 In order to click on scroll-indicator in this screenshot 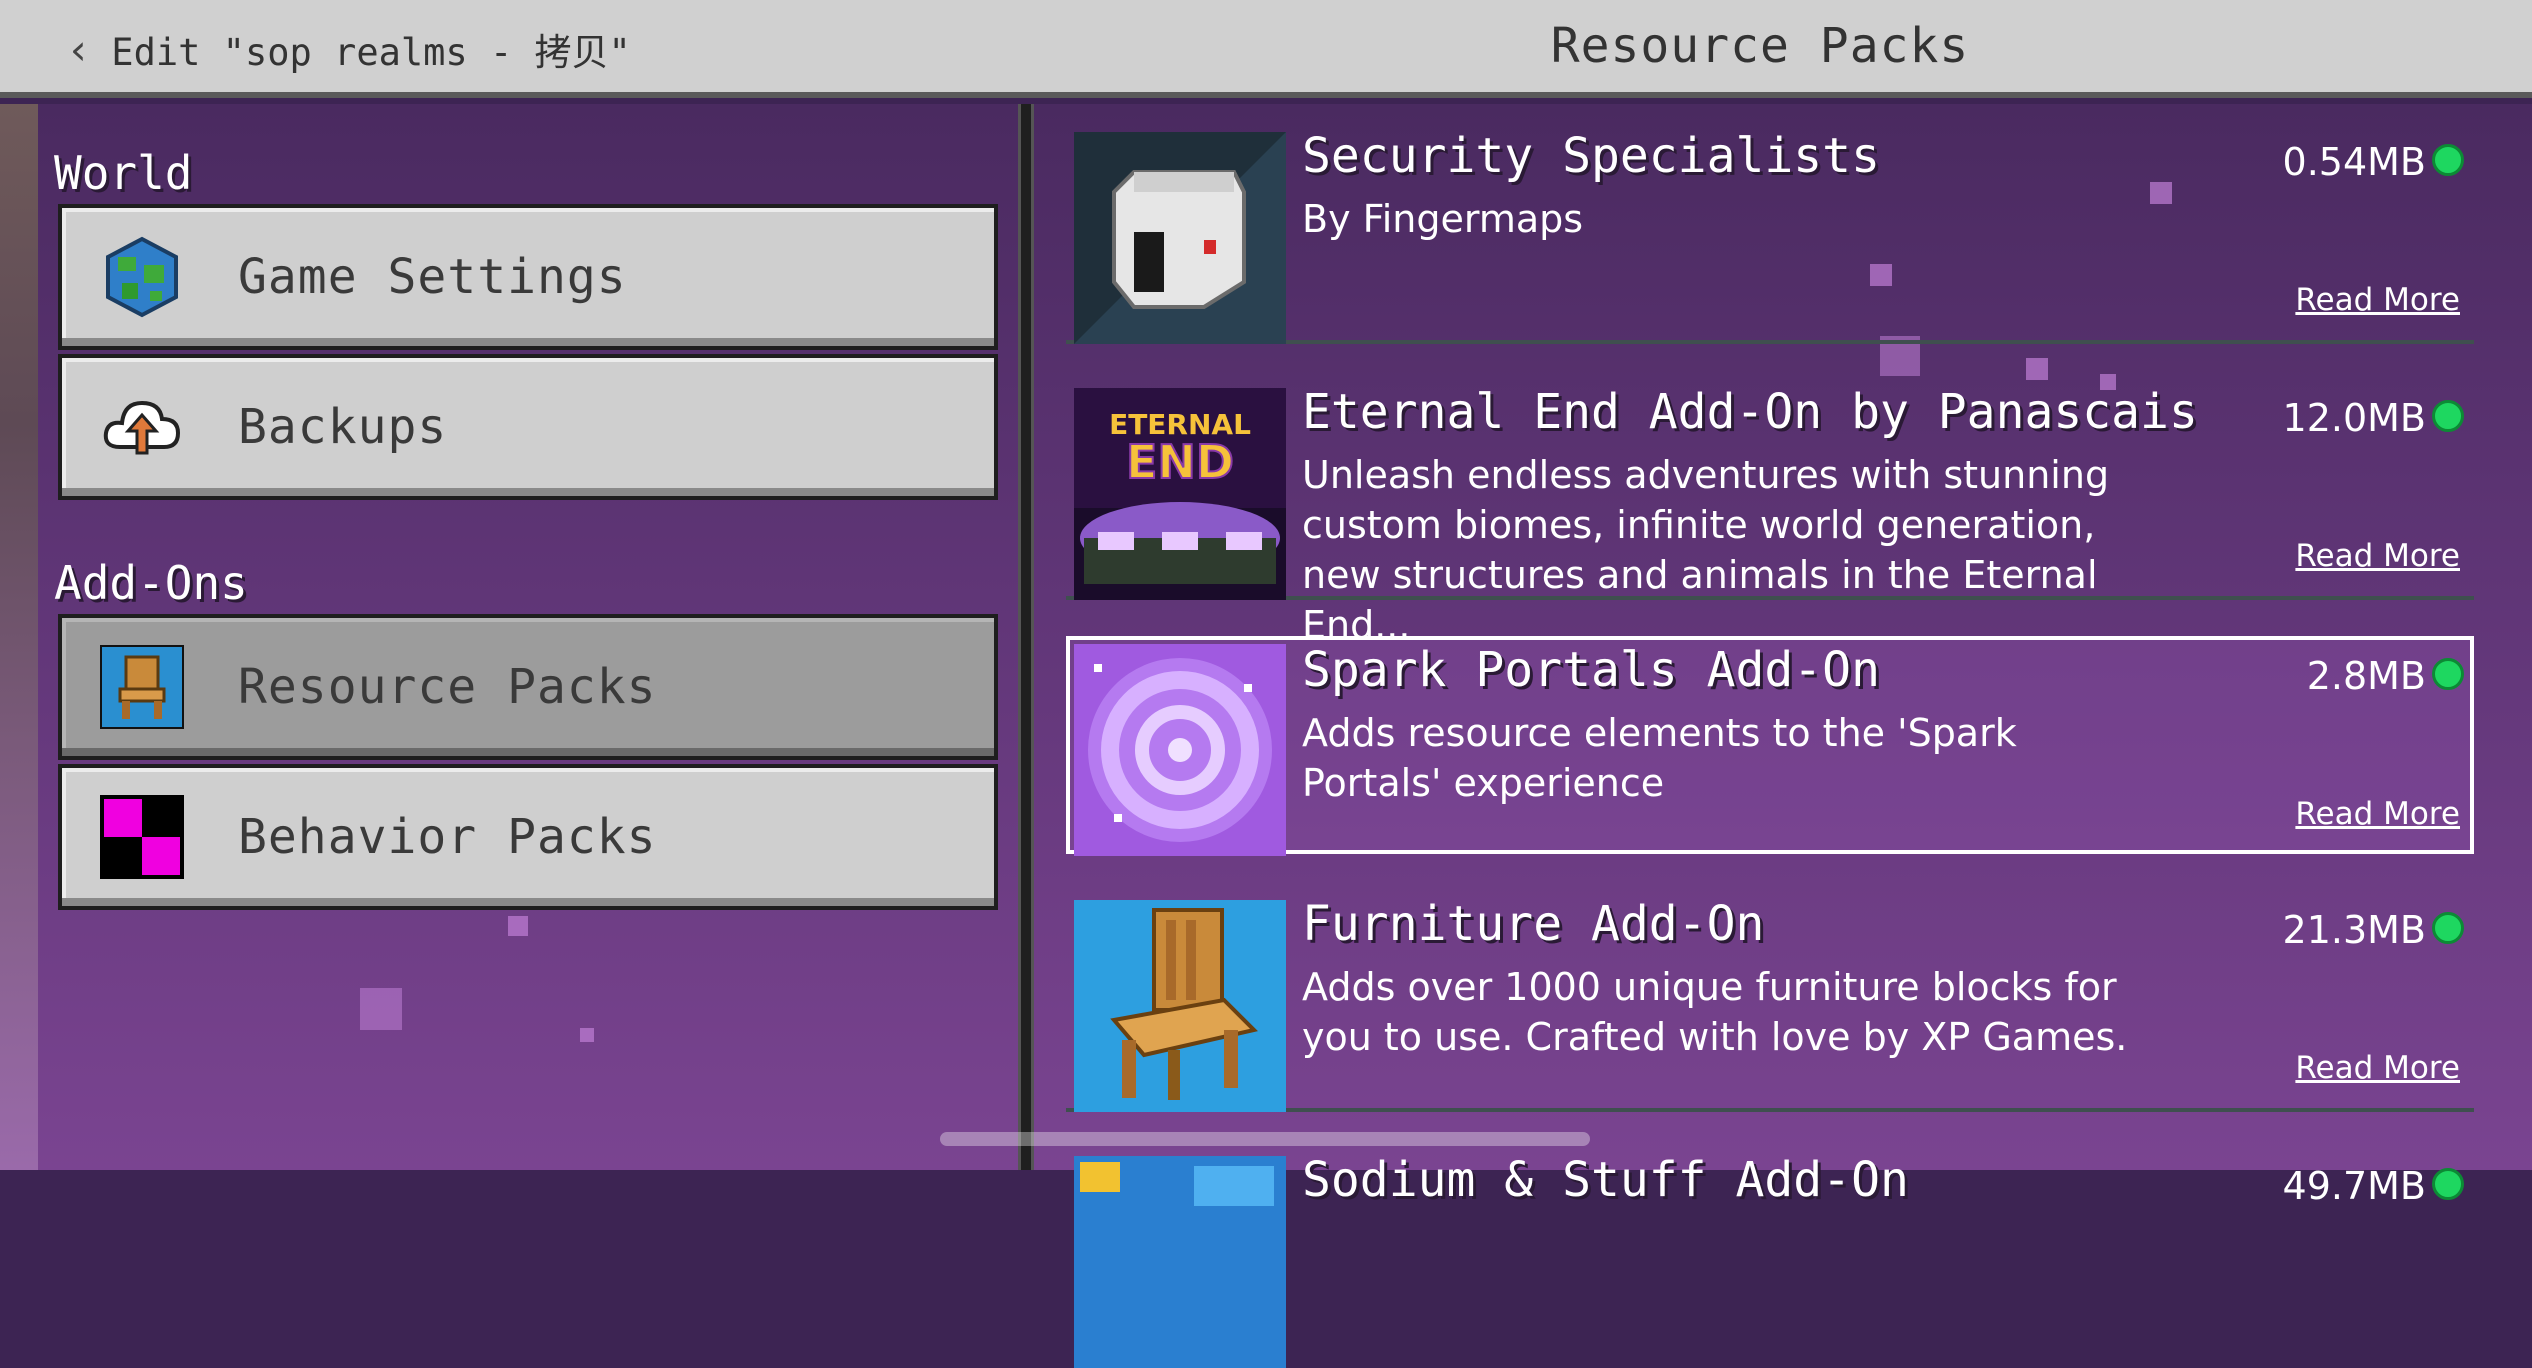, I will do `click(1265, 1139)`.